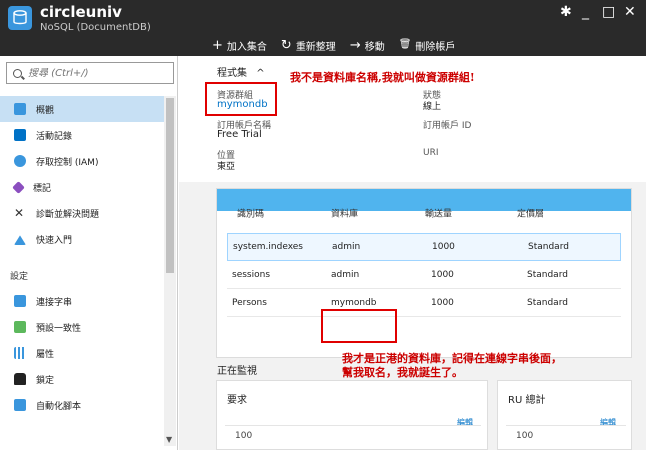 The height and width of the screenshot is (450, 646). What do you see at coordinates (452, 366) in the screenshot?
I see `annotation-database: 我才是正港的資料庫，記得在連線字串後面， 幫我取名，我就誕生了。` at bounding box center [452, 366].